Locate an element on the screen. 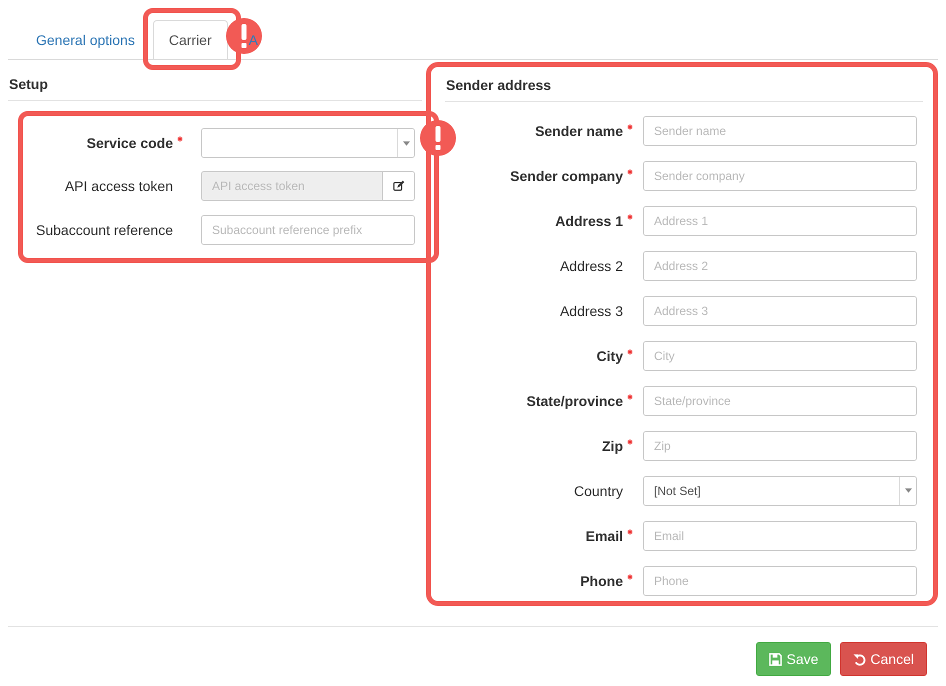 The height and width of the screenshot is (686, 946). input-field: State/province is located at coordinates (780, 401).